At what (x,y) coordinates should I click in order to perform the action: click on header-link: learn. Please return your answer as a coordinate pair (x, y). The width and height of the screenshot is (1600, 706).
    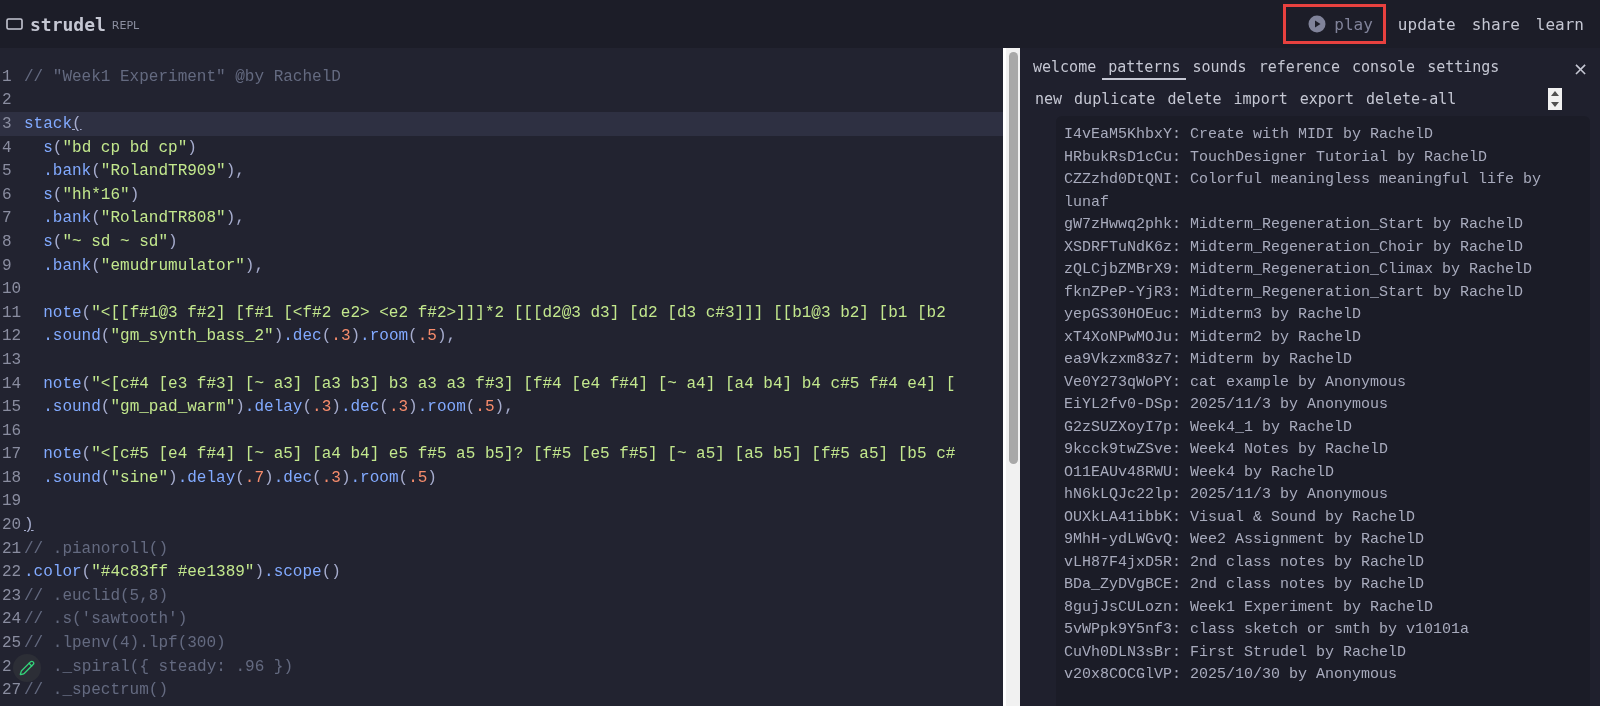
    Looking at the image, I should click on (1559, 24).